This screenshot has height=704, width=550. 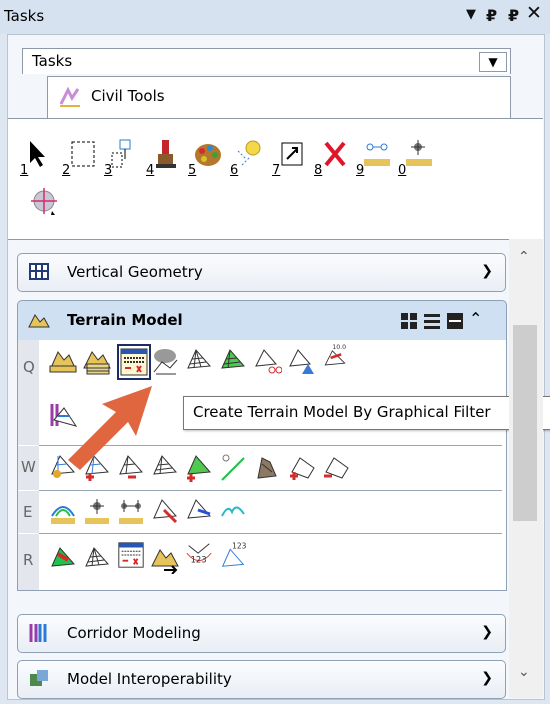 I want to click on civil-tools-icon, so click(x=69, y=96).